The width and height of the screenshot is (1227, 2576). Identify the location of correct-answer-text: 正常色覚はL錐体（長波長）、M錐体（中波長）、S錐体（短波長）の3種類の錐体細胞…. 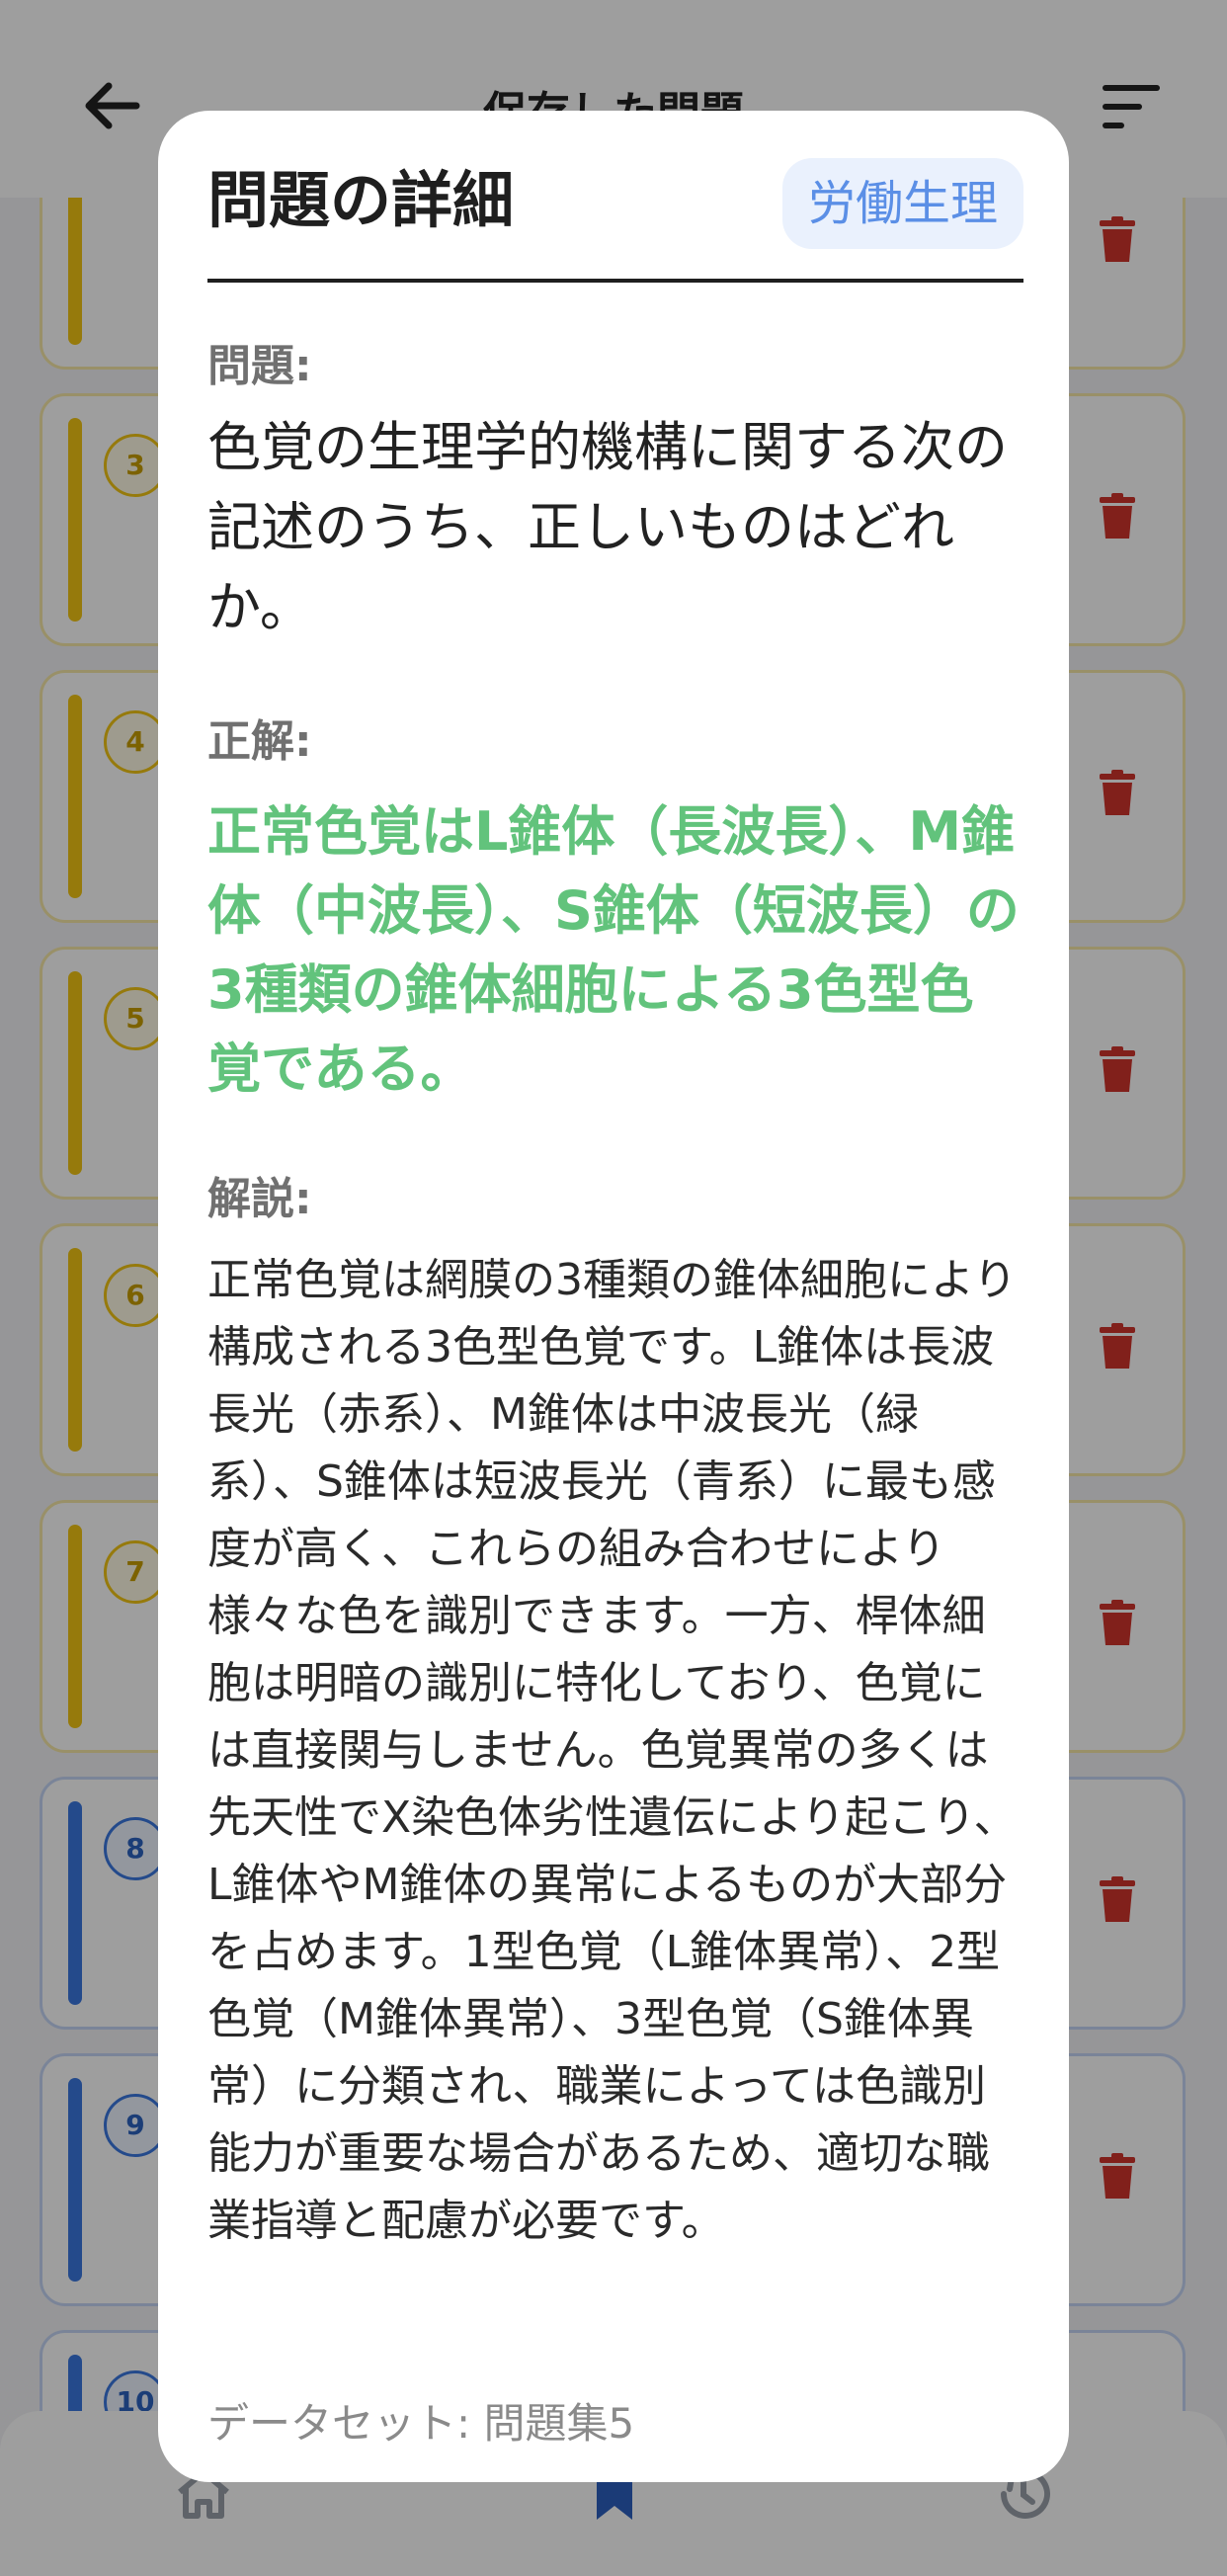
(613, 950).